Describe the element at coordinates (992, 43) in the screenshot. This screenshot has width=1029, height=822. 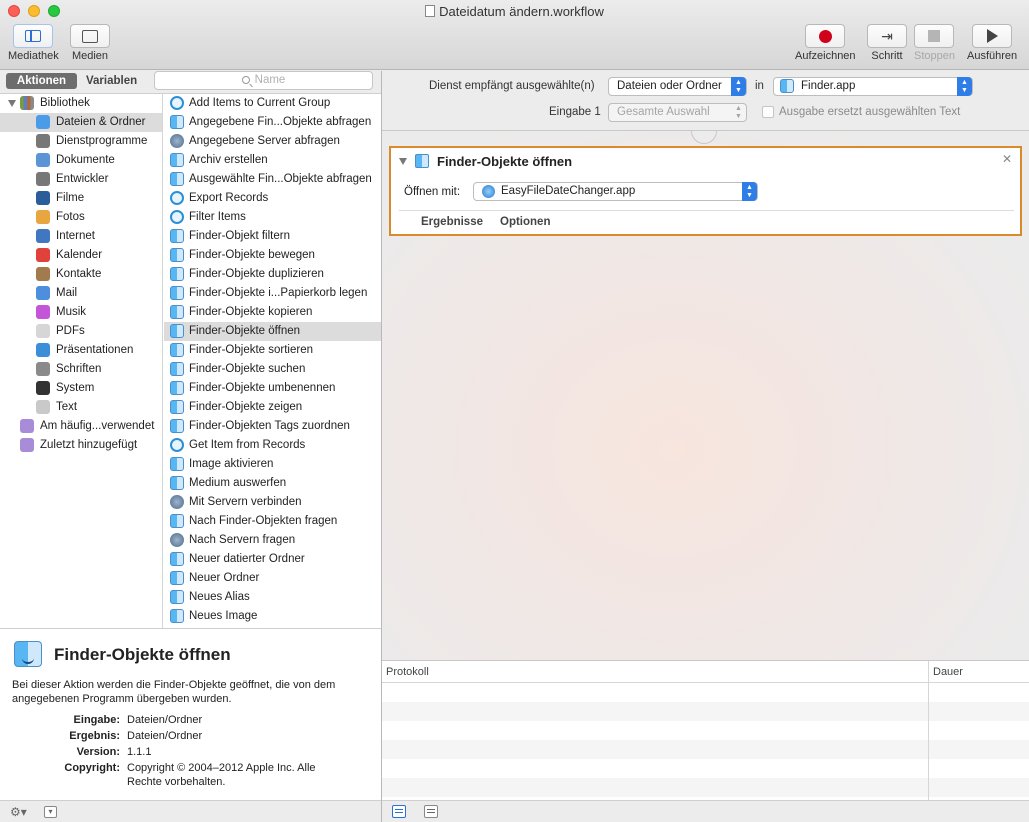
I see `run-button: Ausführen` at that location.